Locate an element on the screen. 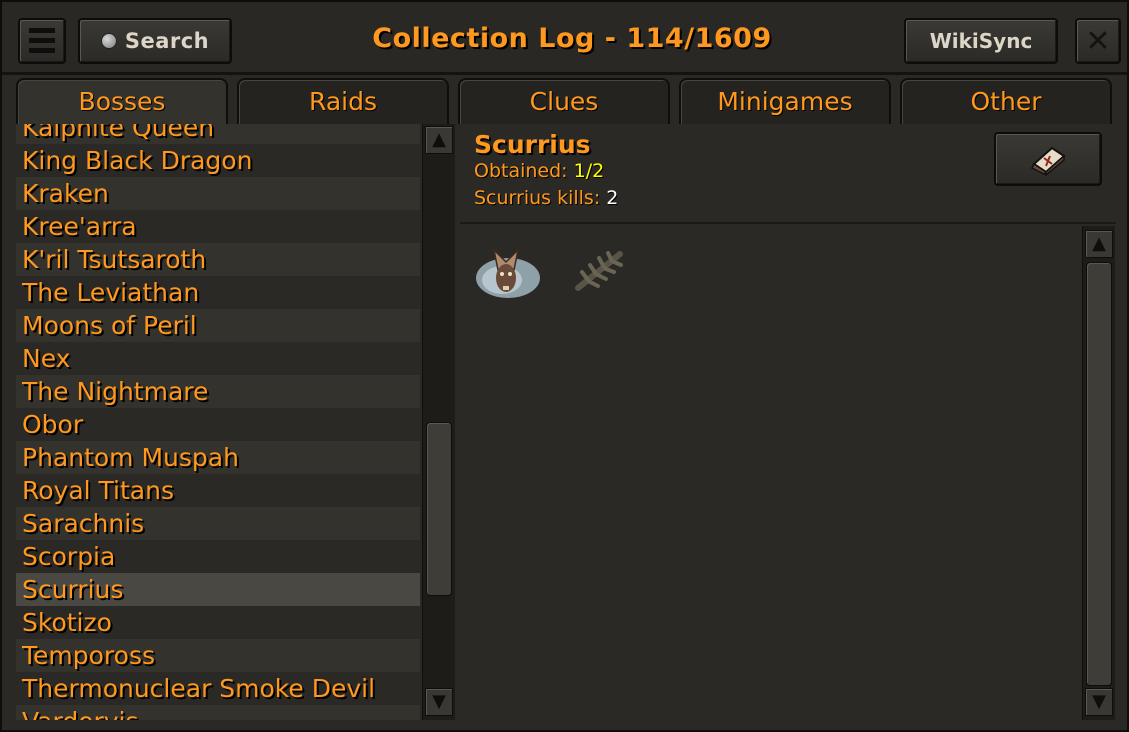 Image resolution: width=1129 pixels, height=732 pixels. search-icon is located at coordinates (108, 41).